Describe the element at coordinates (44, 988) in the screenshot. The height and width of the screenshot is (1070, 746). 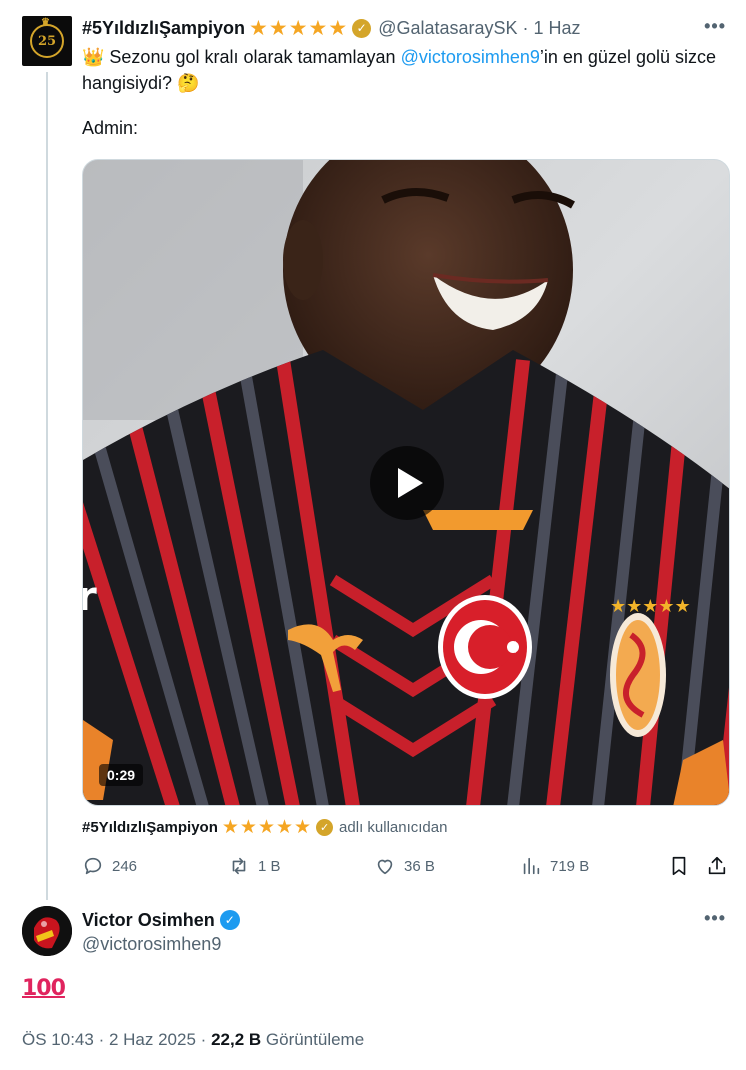
I see `hundred-points-emoji: 100` at that location.